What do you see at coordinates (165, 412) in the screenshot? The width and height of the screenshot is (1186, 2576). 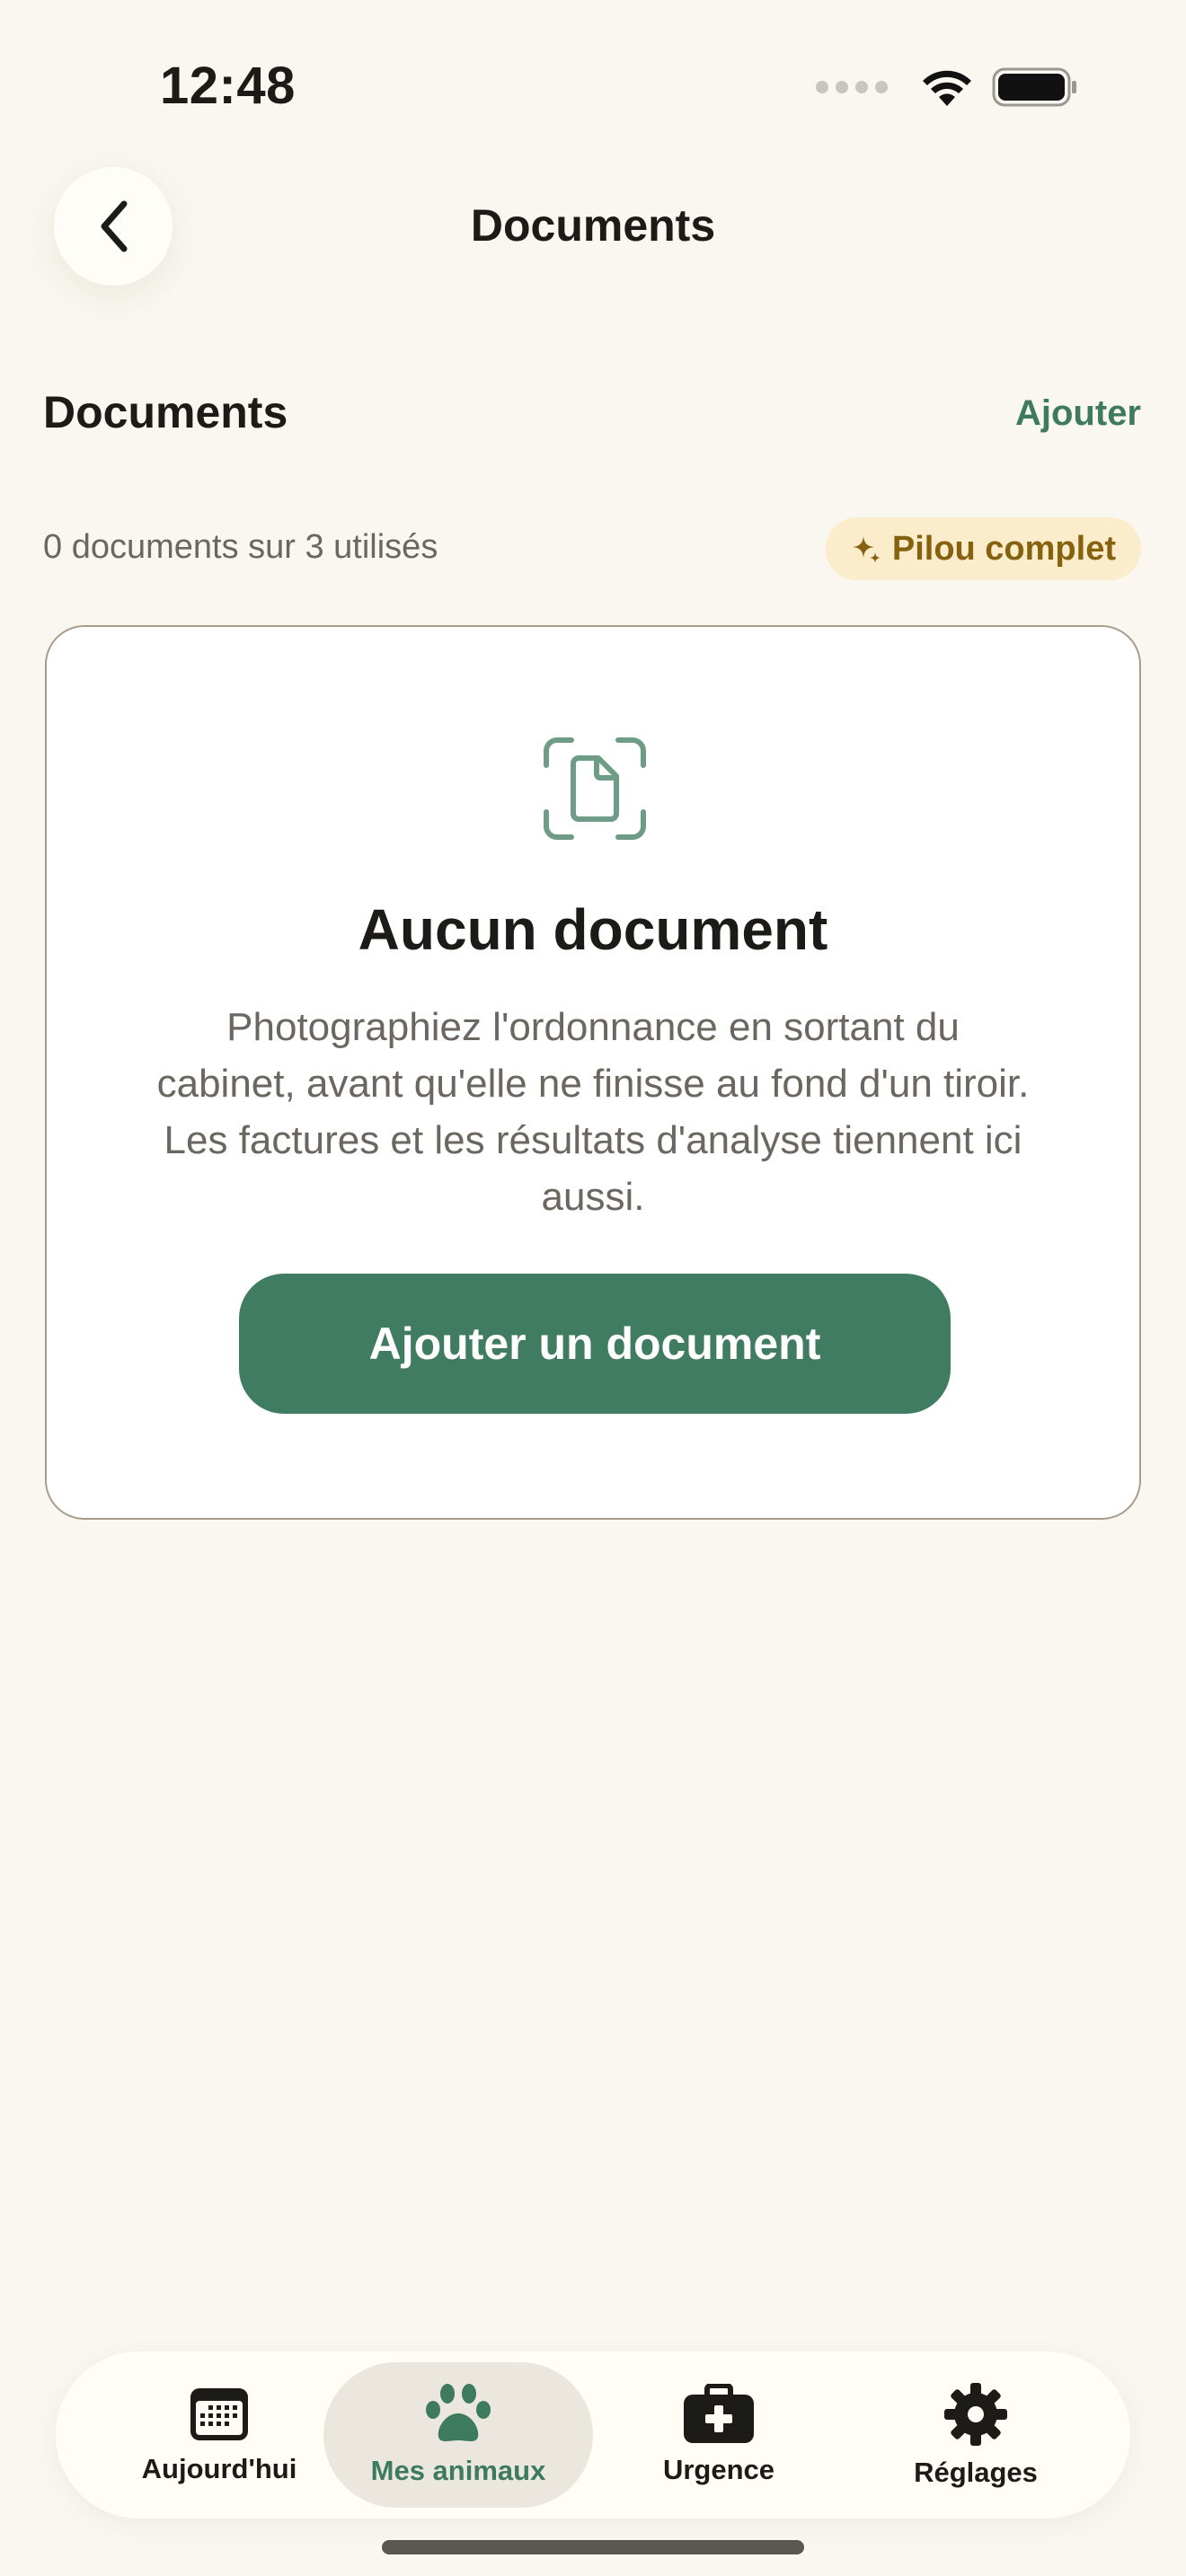 I see `section-title: Documents` at bounding box center [165, 412].